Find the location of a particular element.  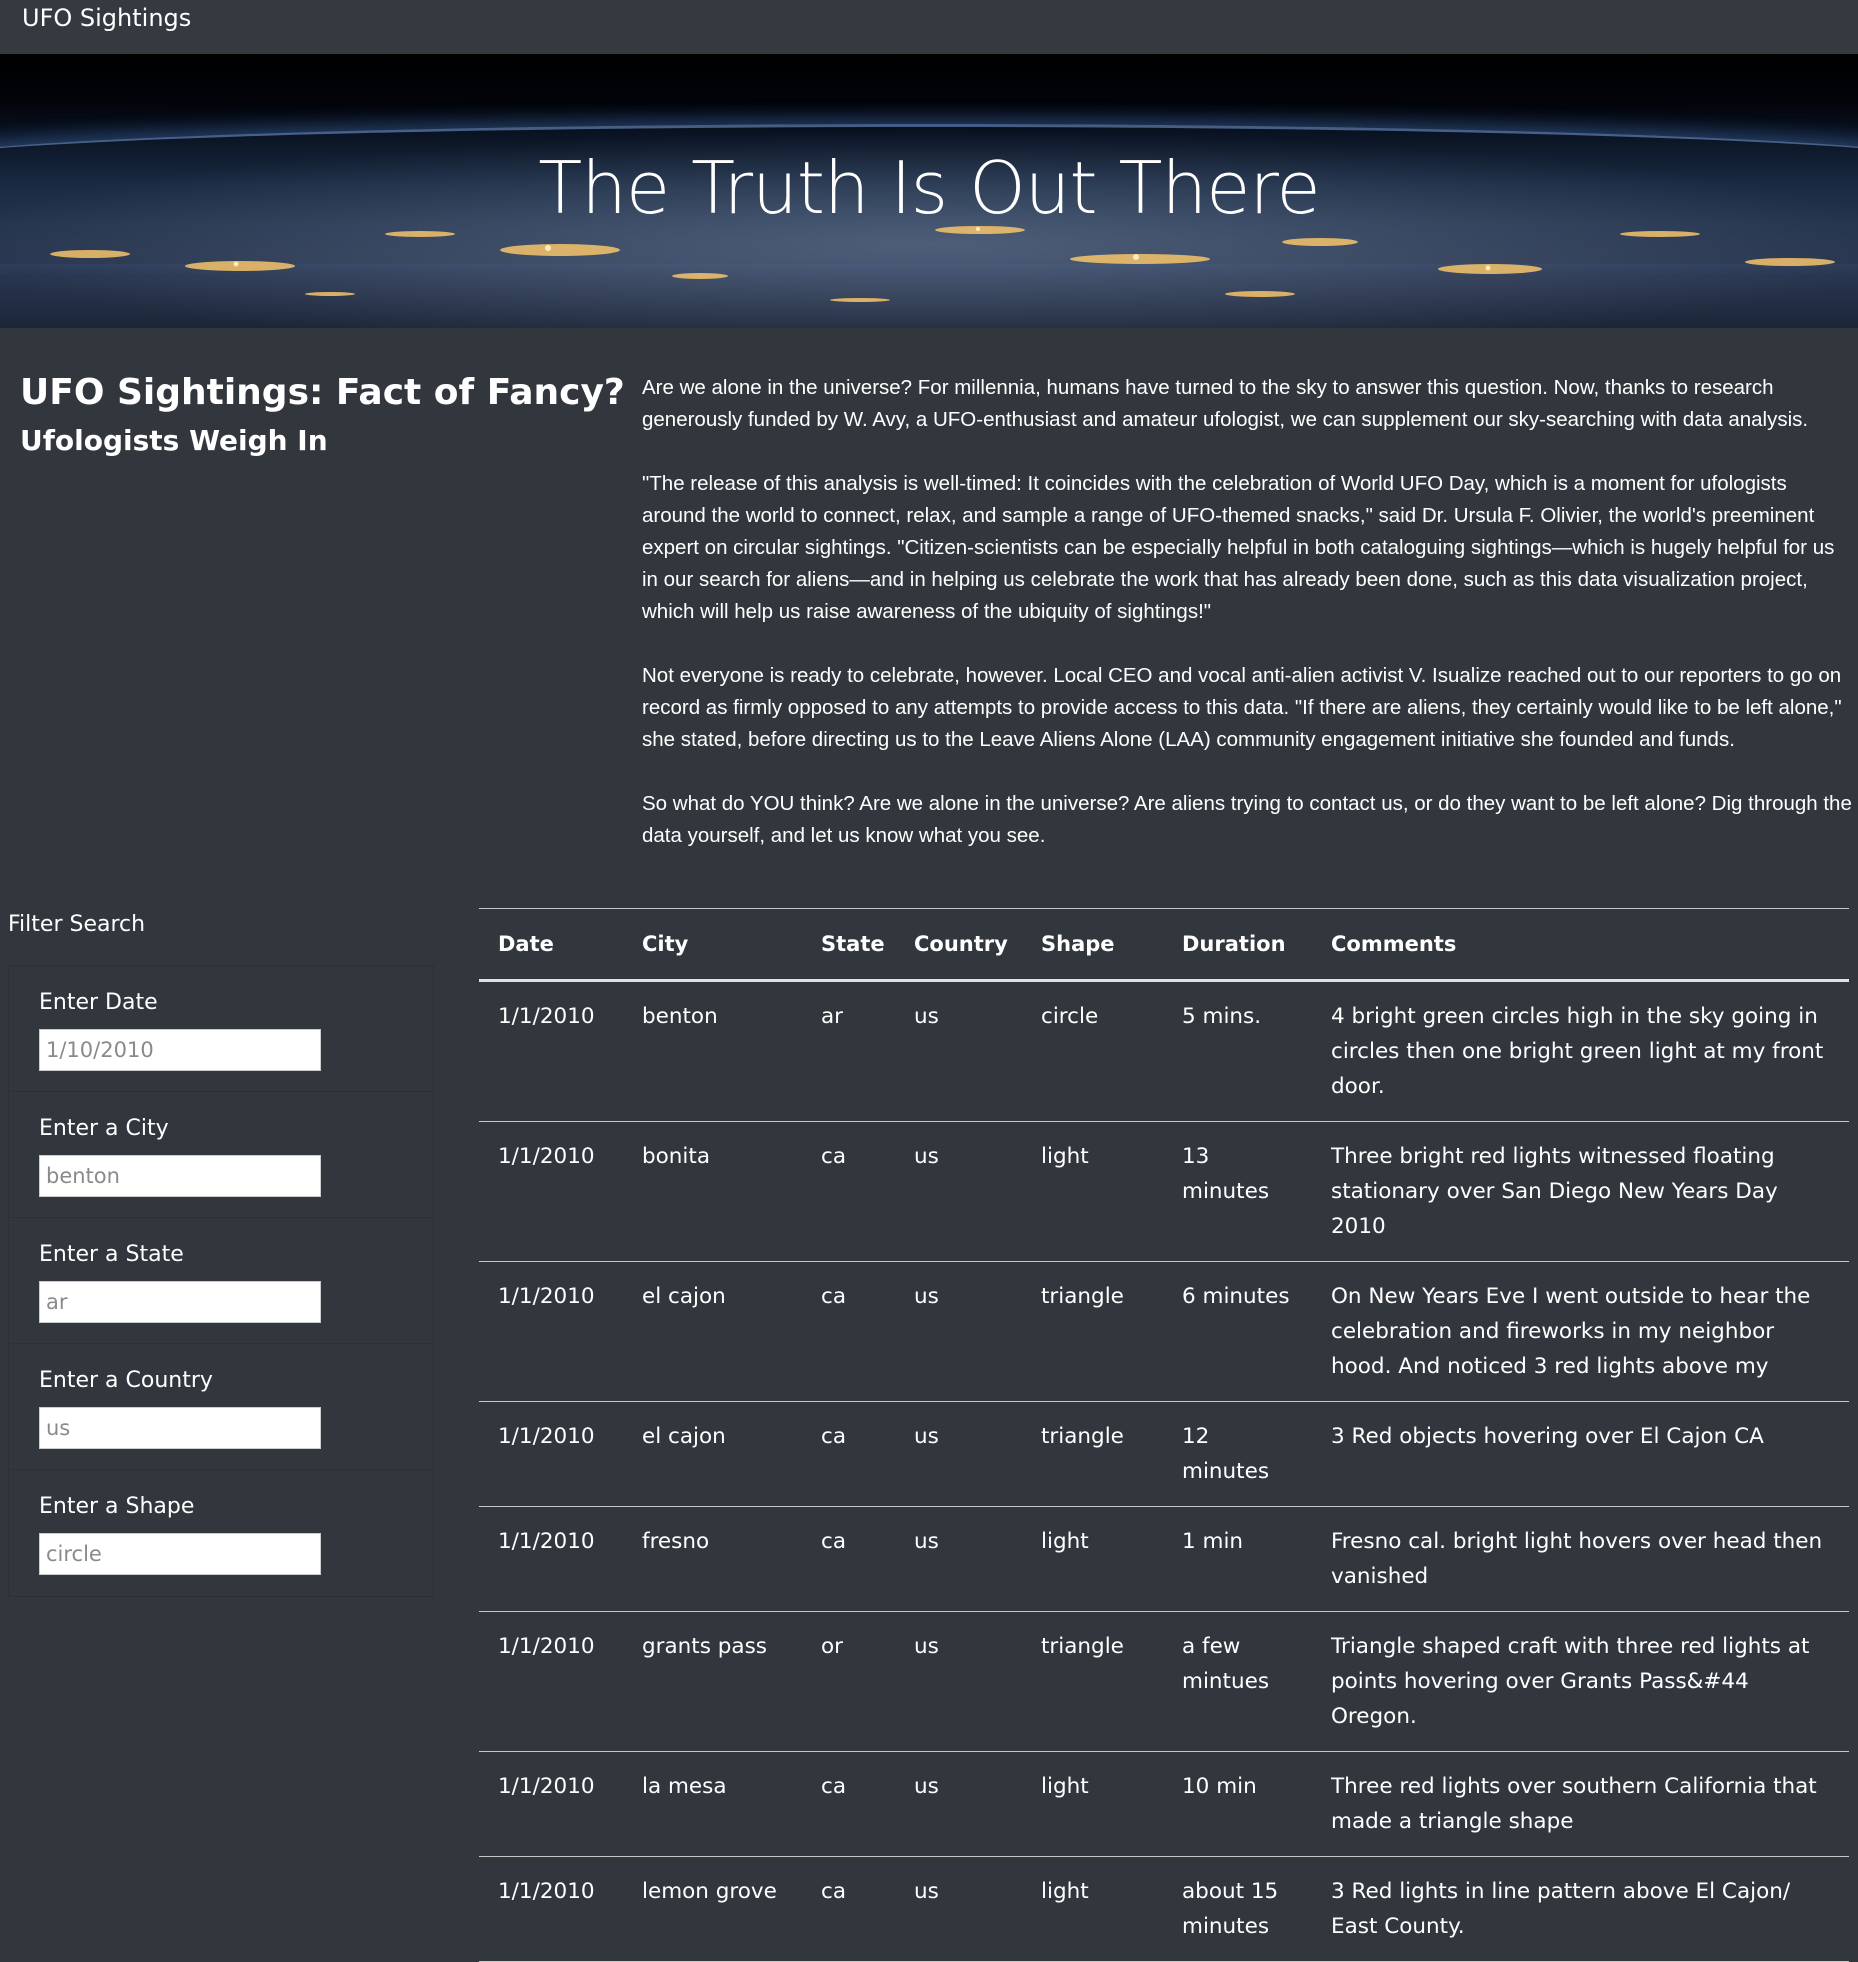

state-cell: ar is located at coordinates (832, 1016).